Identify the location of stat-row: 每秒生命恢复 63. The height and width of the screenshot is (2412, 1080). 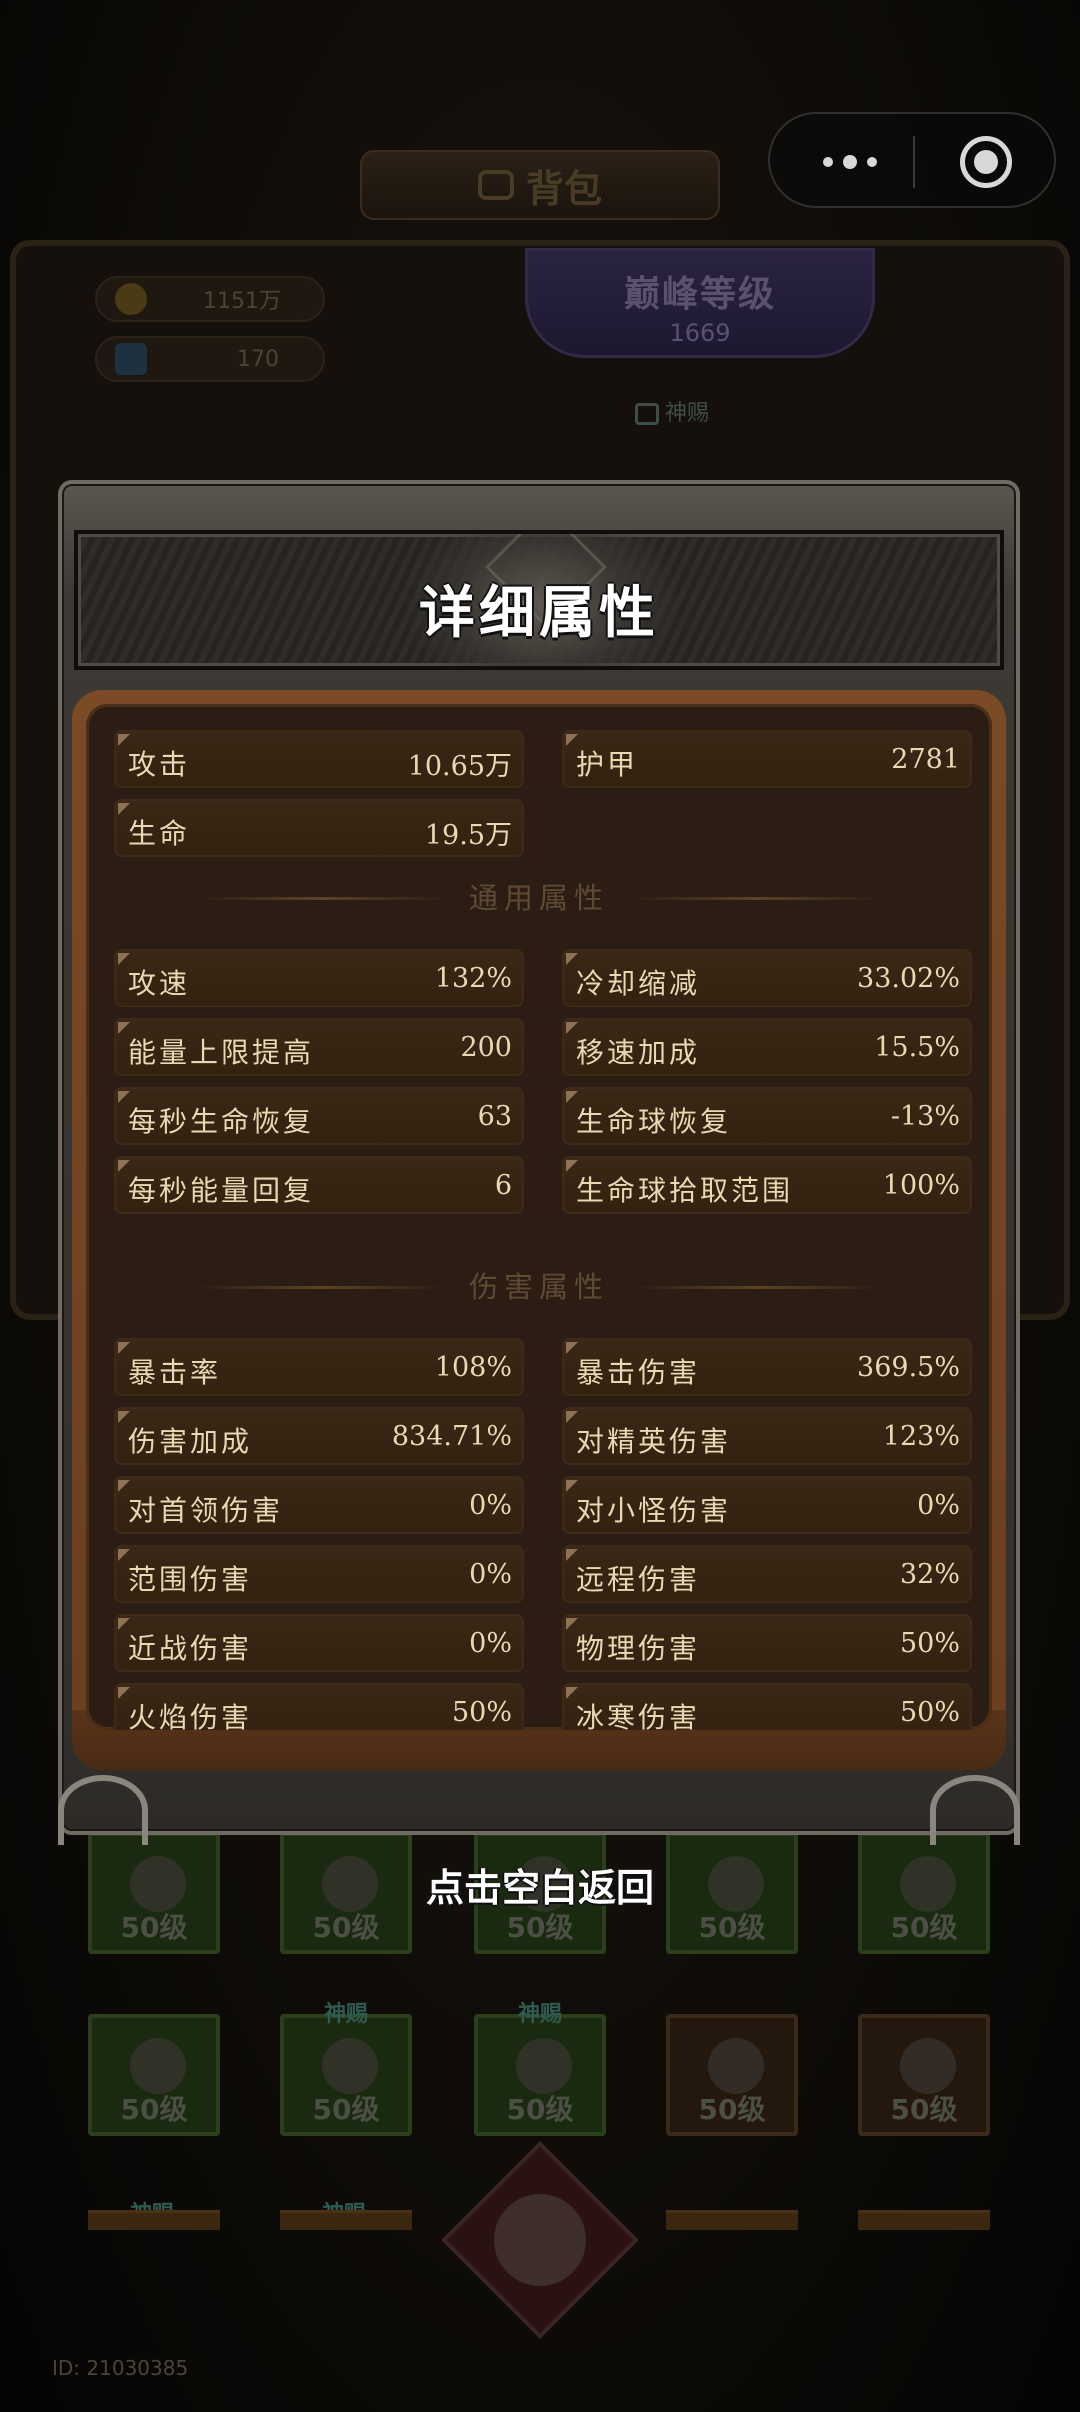
(319, 1116).